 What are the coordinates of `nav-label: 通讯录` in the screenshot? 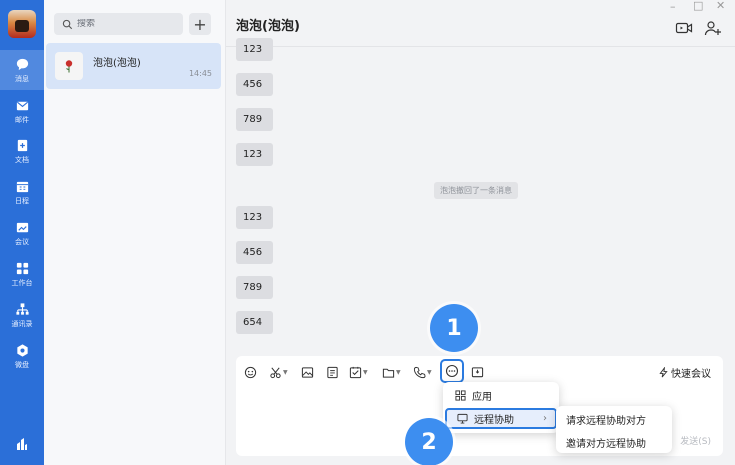 It's located at (22, 323).